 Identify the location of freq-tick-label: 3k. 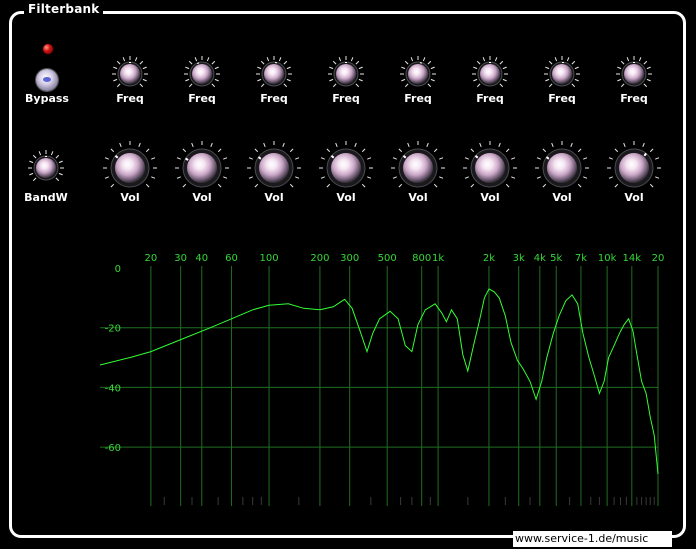
(519, 258).